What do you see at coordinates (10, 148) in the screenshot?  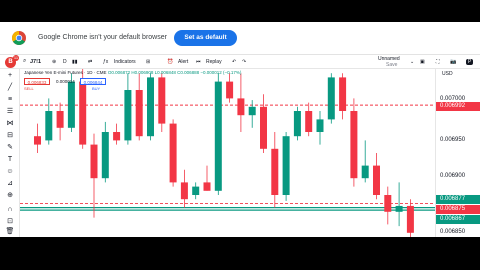 I see `brush-icon: ✎` at bounding box center [10, 148].